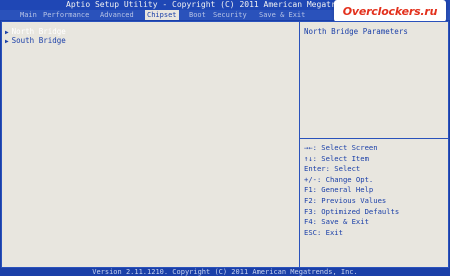  What do you see at coordinates (282, 15) in the screenshot?
I see `tab-save-exit: Save & Exit` at bounding box center [282, 15].